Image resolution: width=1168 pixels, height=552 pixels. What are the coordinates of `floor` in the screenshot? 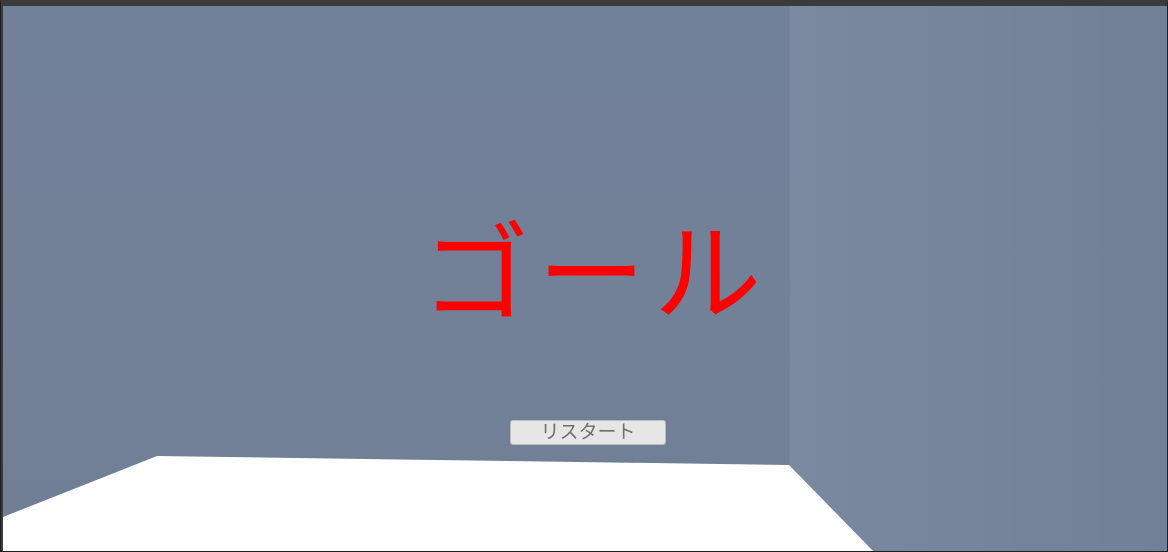 It's located at (438, 503).